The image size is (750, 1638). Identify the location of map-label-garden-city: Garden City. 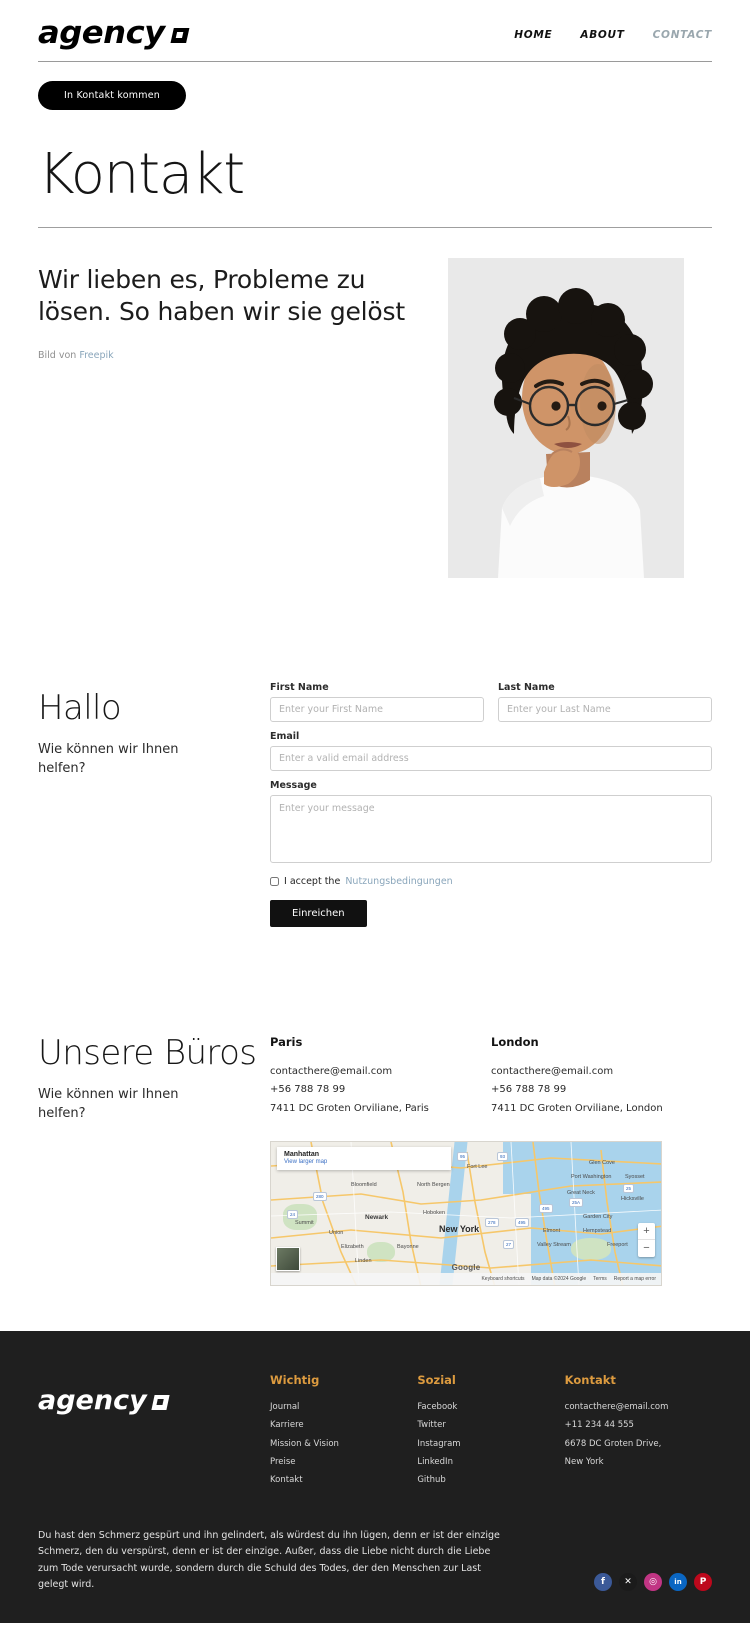
(598, 1217).